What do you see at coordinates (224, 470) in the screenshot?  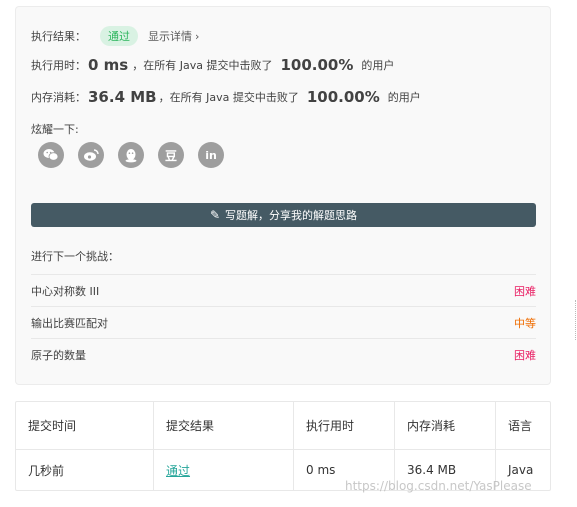 I see `cell-submit-result: 通过` at bounding box center [224, 470].